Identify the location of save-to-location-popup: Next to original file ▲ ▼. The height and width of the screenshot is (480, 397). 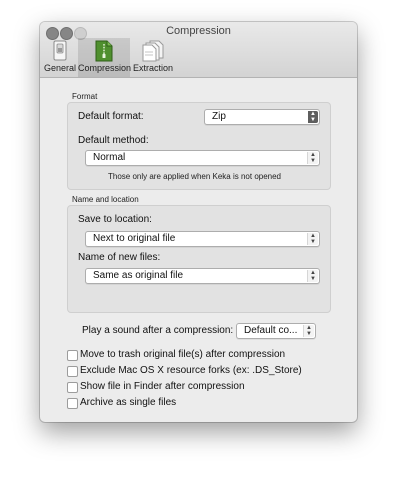
(202, 239).